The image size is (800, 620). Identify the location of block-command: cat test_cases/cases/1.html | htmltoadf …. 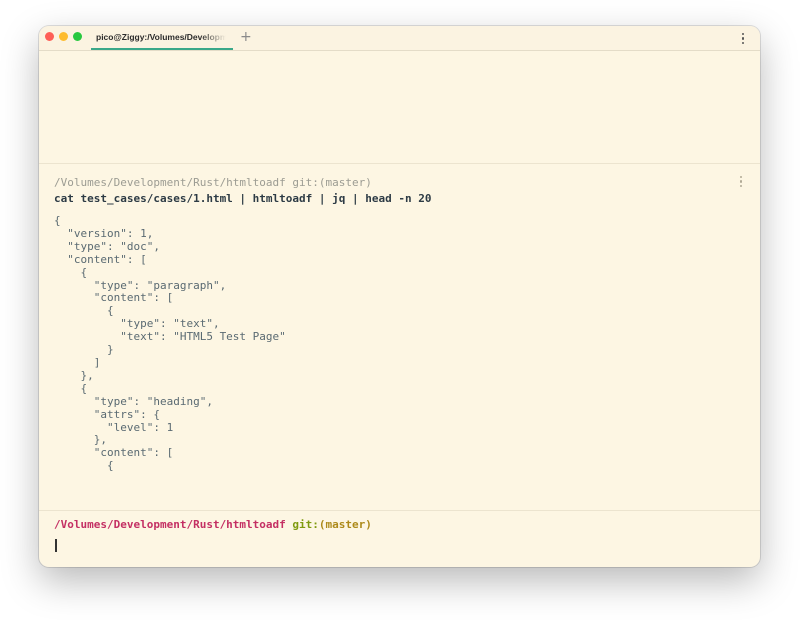
(243, 198).